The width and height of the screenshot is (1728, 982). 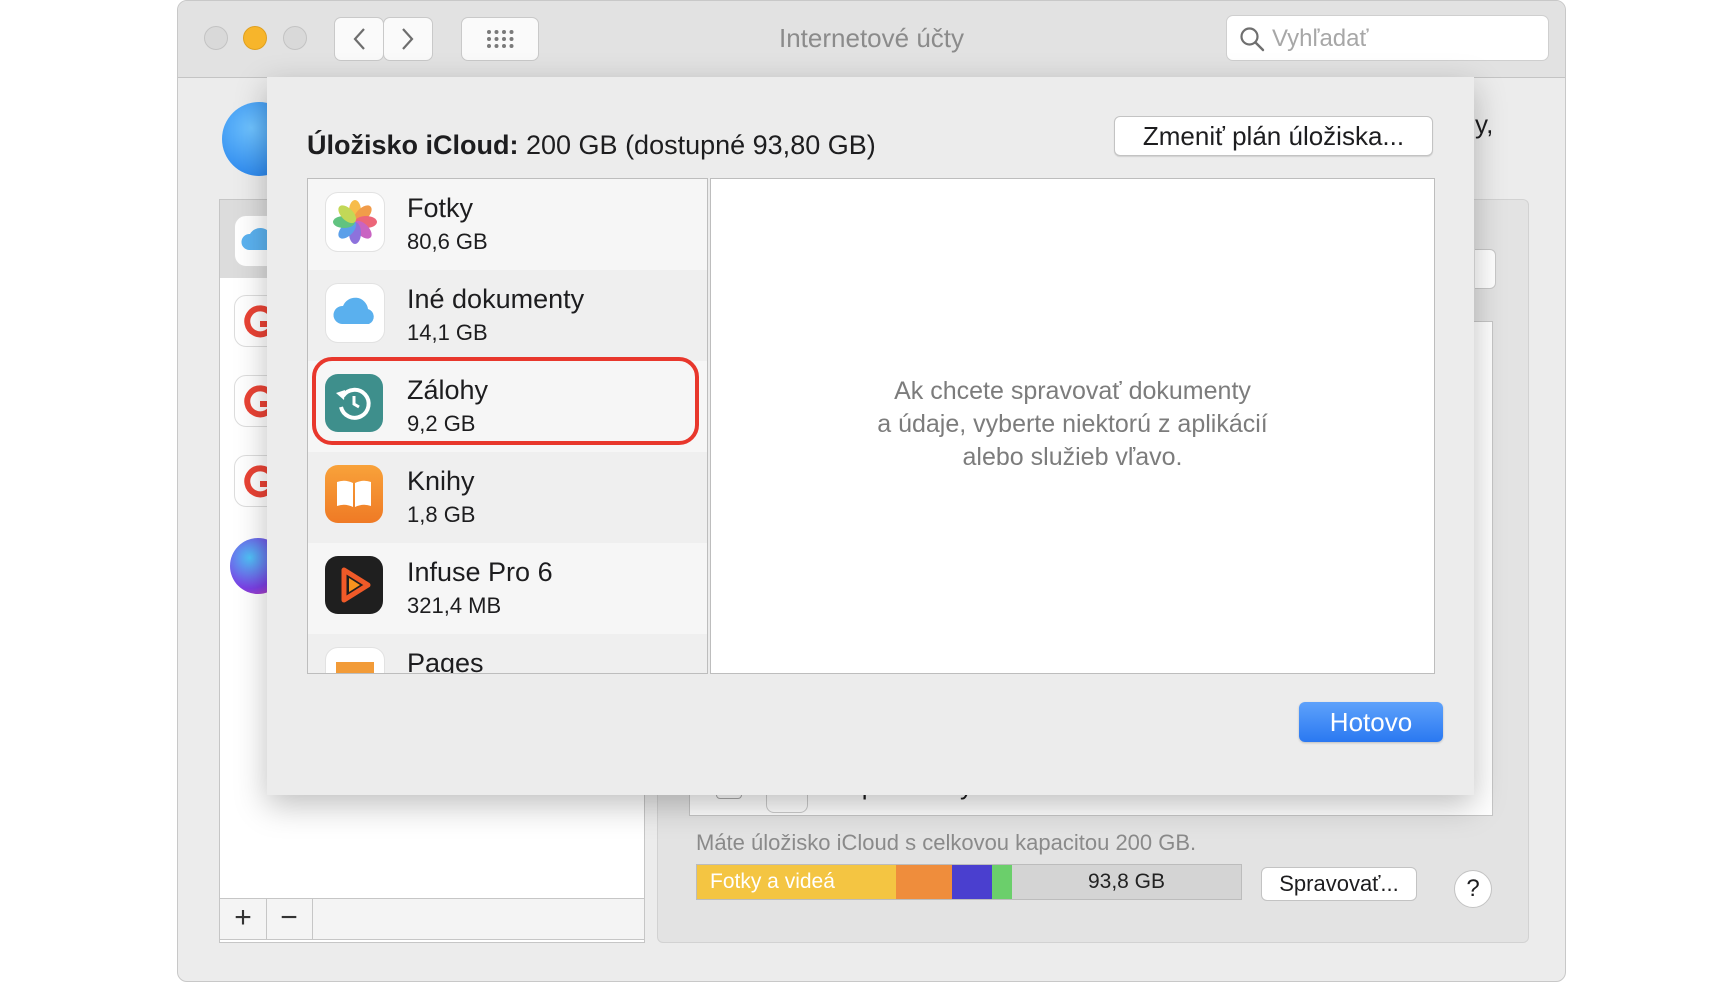 What do you see at coordinates (496, 299) in the screenshot?
I see `app-name: Iné dokumenty` at bounding box center [496, 299].